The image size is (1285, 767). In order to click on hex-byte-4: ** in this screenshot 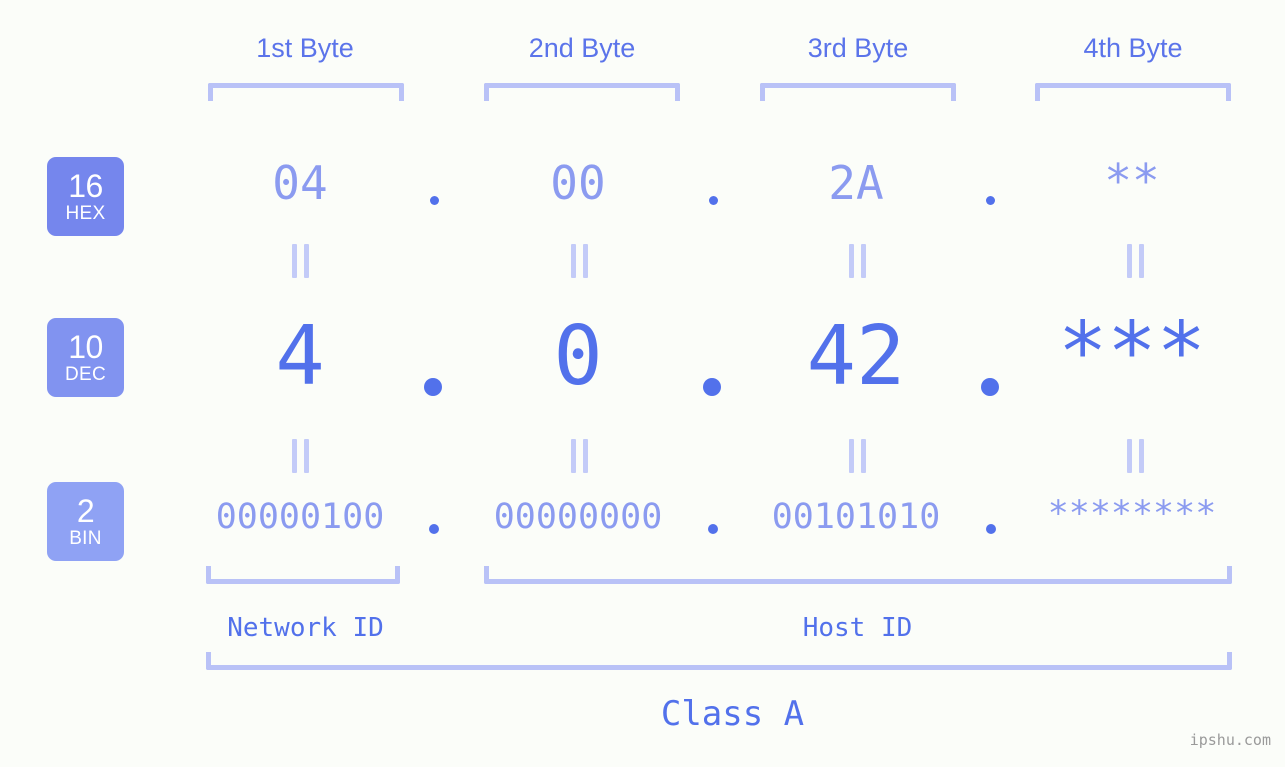, I will do `click(1132, 181)`.